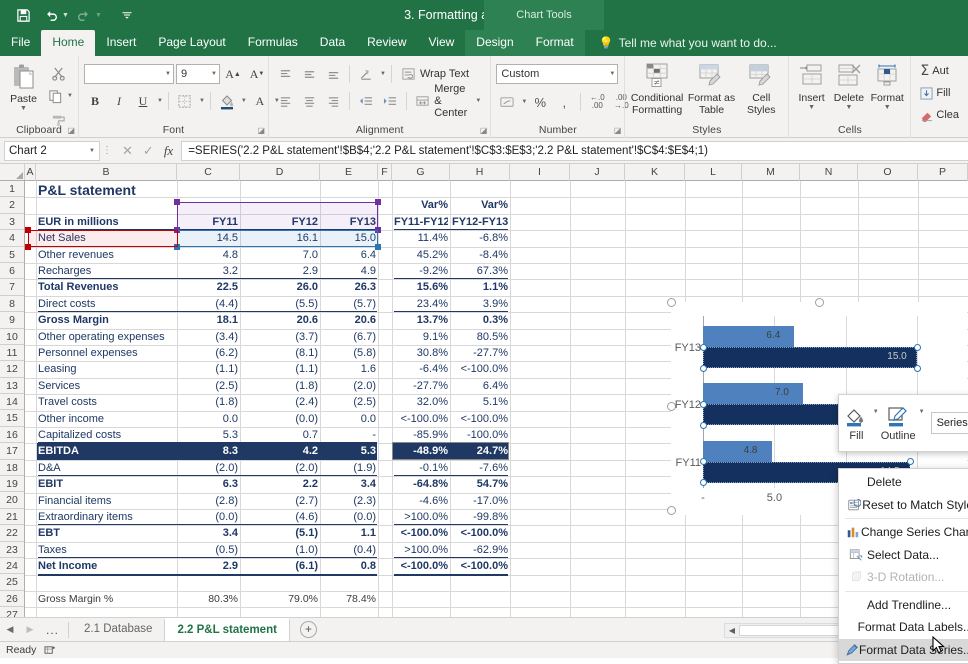  Describe the element at coordinates (597, 102) in the screenshot. I see `increase-decimal-icon: ←.0.00` at that location.